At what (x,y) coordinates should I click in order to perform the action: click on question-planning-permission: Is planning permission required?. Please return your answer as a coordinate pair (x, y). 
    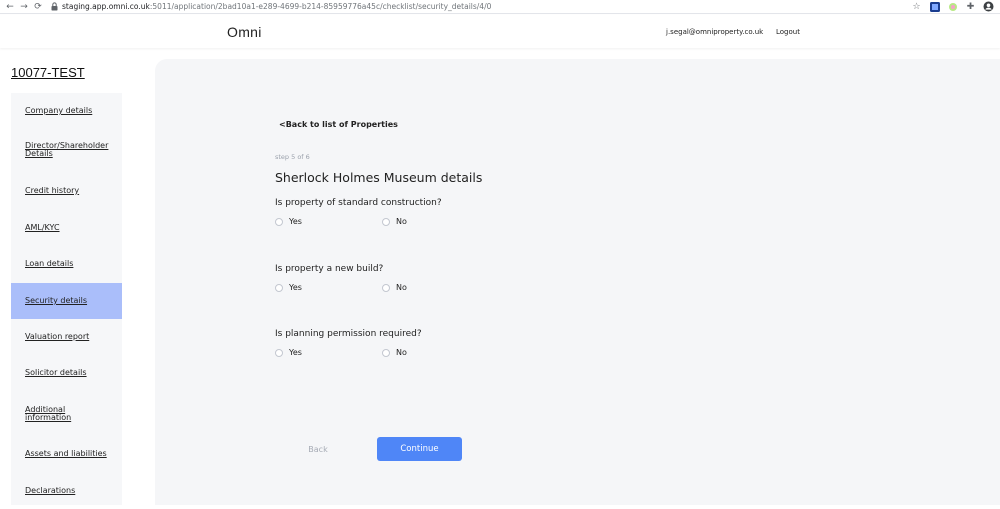
    Looking at the image, I should click on (348, 334).